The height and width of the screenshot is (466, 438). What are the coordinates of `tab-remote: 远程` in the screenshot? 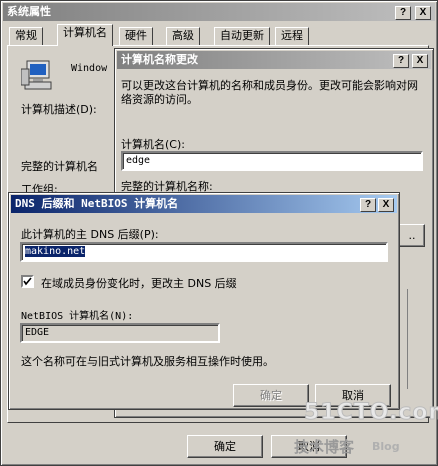 It's located at (292, 36).